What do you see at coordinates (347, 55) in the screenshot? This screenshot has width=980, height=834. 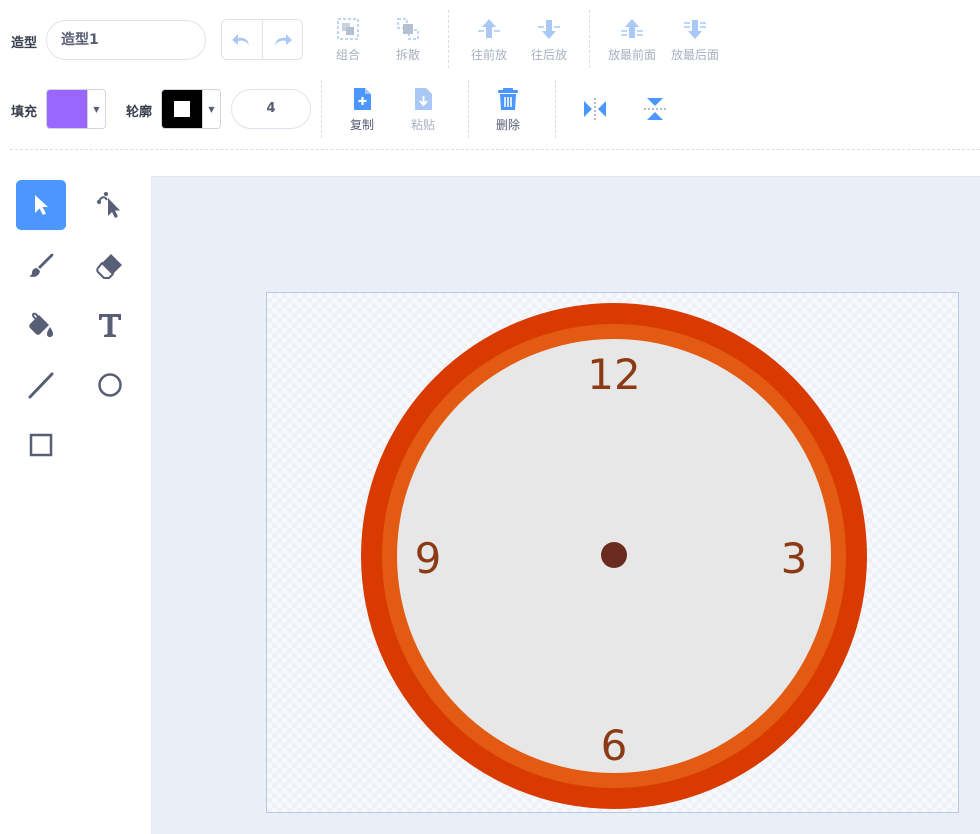 I see `group-label: 组合` at bounding box center [347, 55].